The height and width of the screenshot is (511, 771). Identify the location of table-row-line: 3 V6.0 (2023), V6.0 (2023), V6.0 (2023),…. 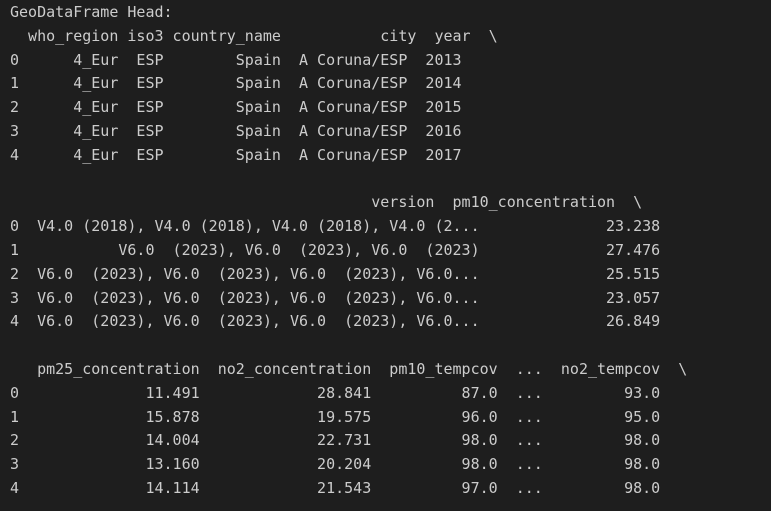
(335, 297).